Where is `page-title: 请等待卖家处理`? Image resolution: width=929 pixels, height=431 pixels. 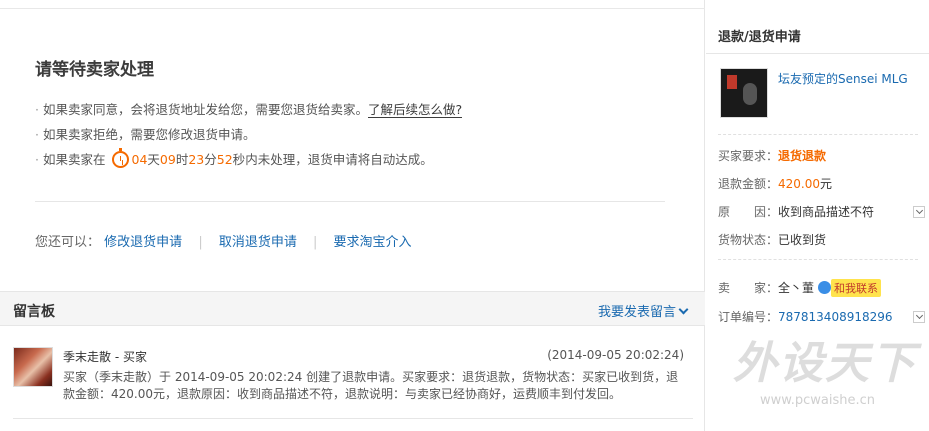 page-title: 请等待卖家处理 is located at coordinates (94, 70).